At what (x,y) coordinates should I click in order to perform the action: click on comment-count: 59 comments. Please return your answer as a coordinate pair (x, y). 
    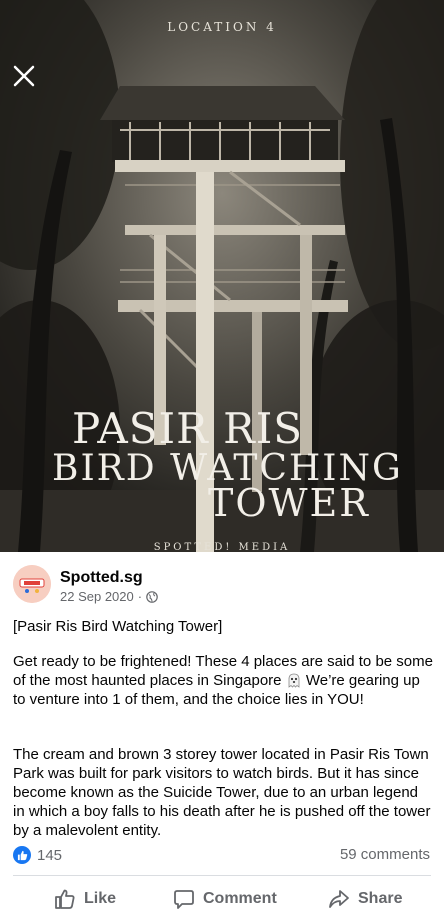
    Looking at the image, I should click on (385, 854).